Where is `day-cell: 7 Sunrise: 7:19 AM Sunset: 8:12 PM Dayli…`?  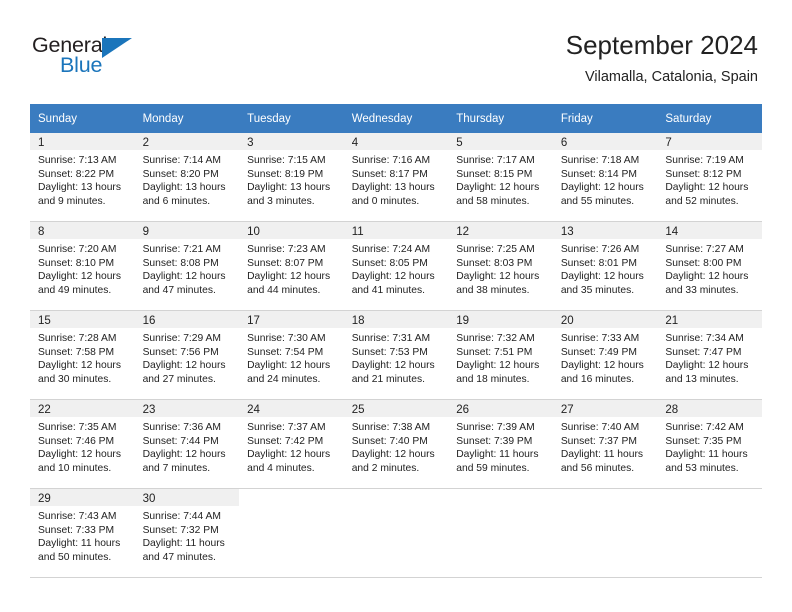 day-cell: 7 Sunrise: 7:19 AM Sunset: 8:12 PM Dayli… is located at coordinates (709, 177).